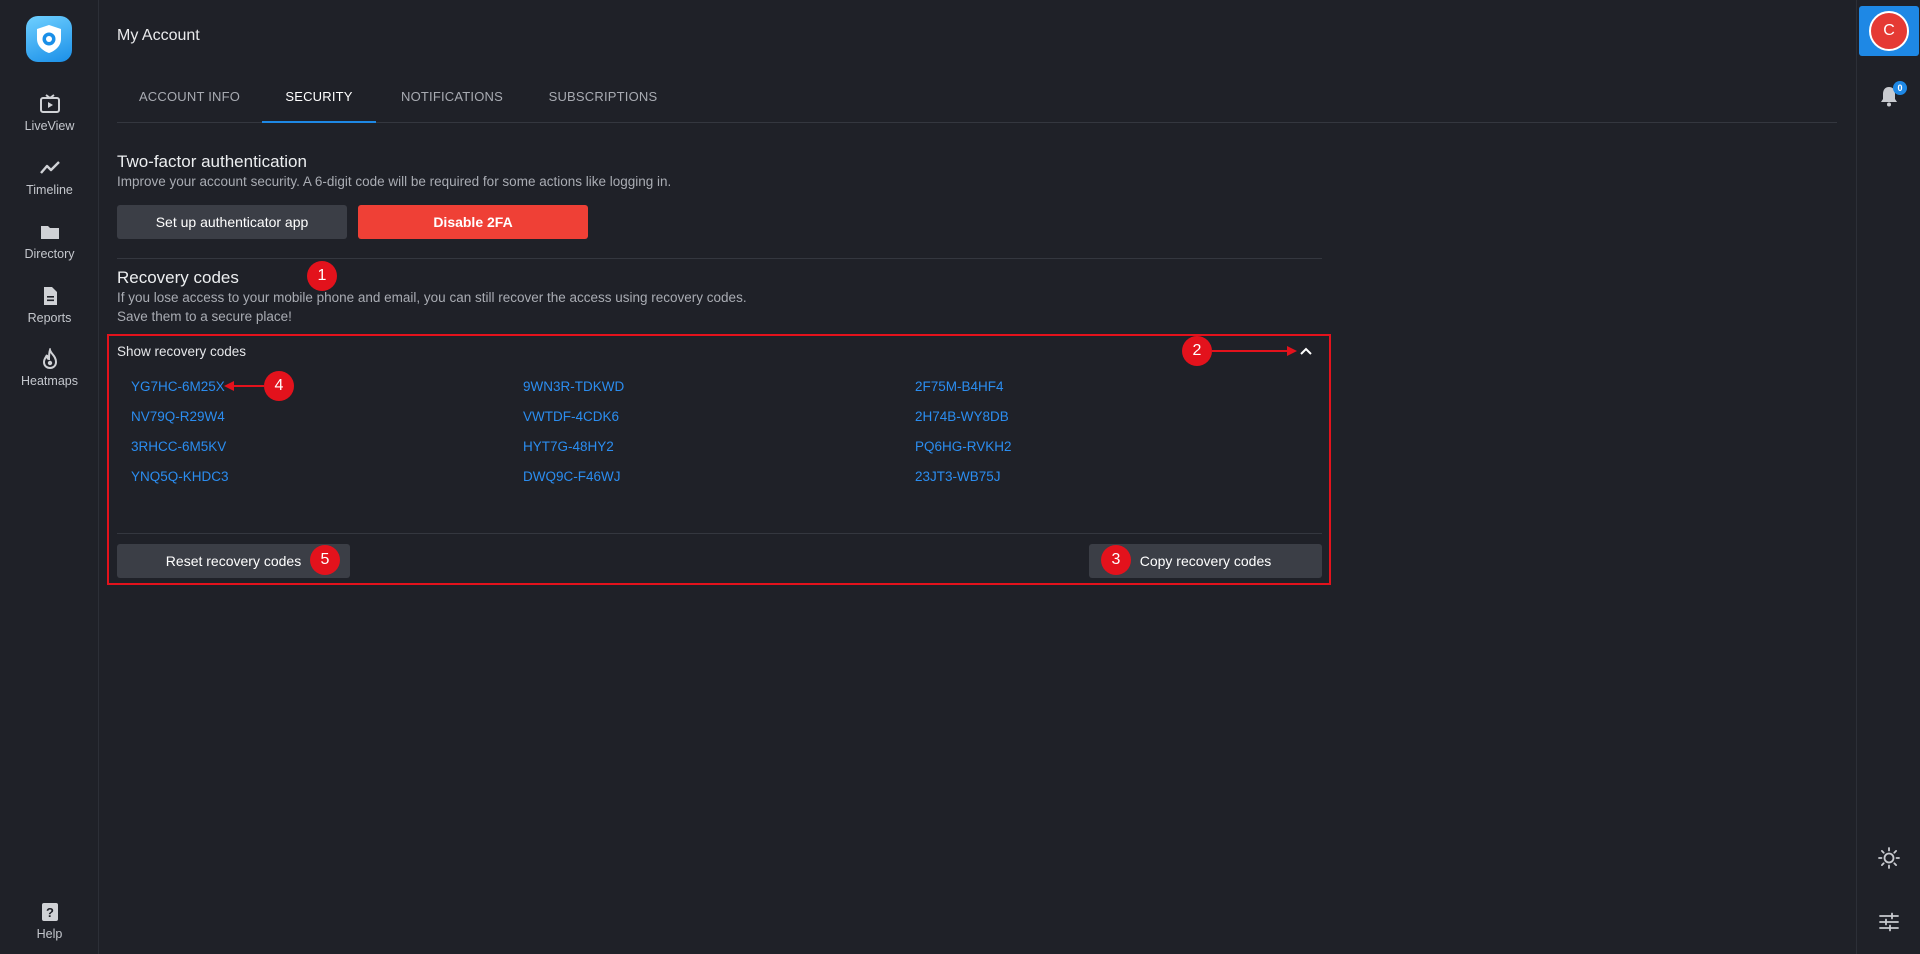  Describe the element at coordinates (189, 100) in the screenshot. I see `tab-account-info: ACCOUNT INFO` at that location.